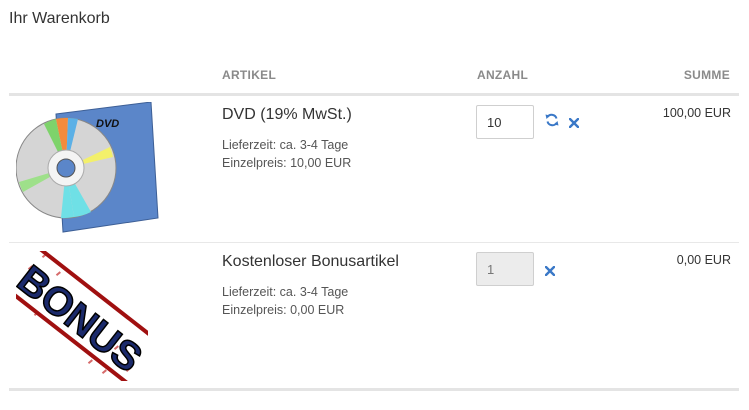  What do you see at coordinates (287, 115) in the screenshot?
I see `product-name: DVD (19% MwSt.)` at bounding box center [287, 115].